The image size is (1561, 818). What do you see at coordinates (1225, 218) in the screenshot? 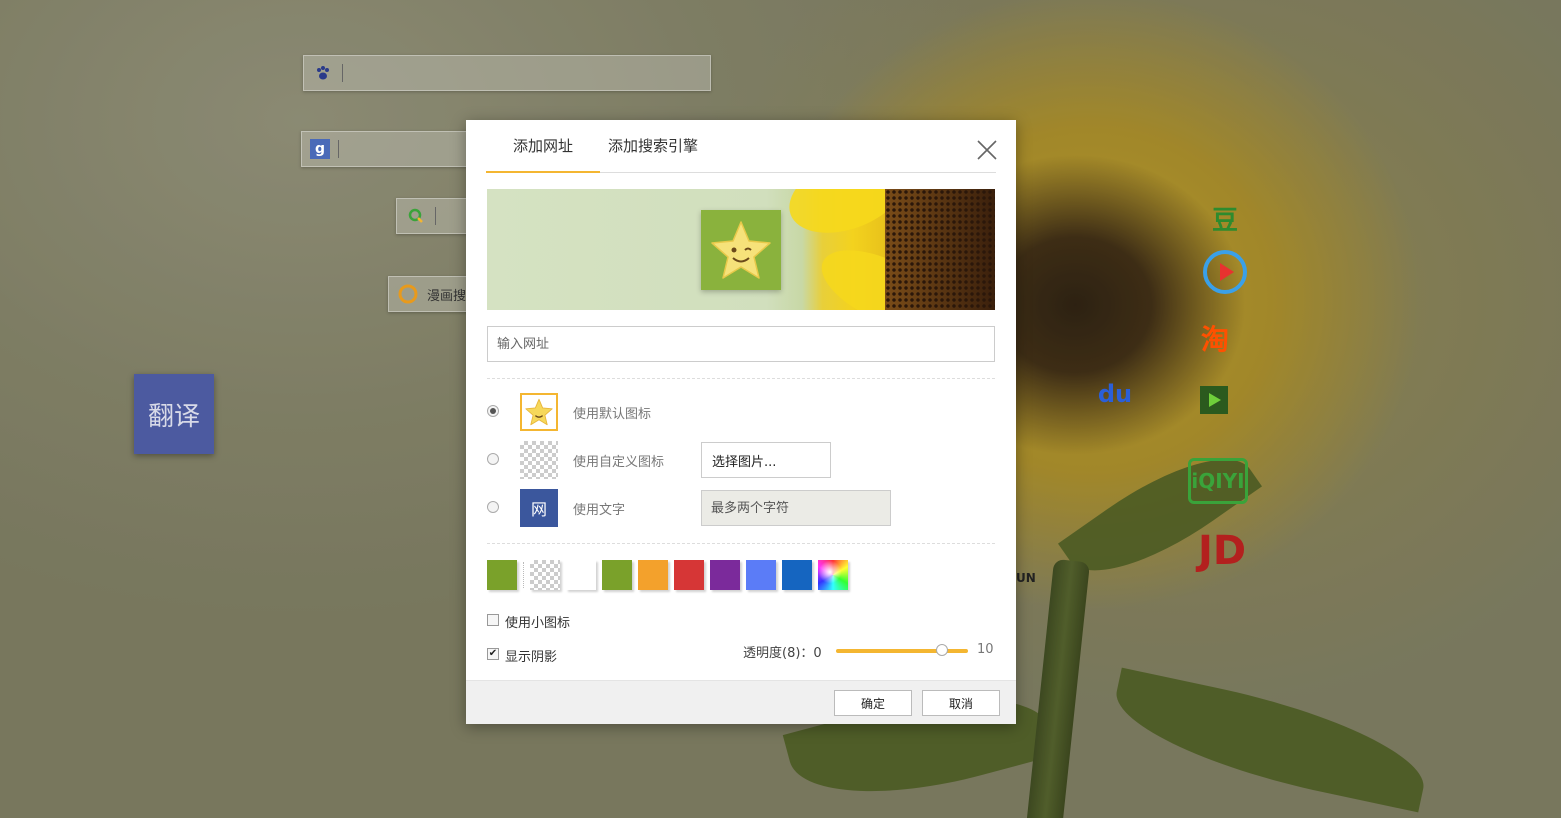
I see `douban-icon: 豆` at bounding box center [1225, 218].